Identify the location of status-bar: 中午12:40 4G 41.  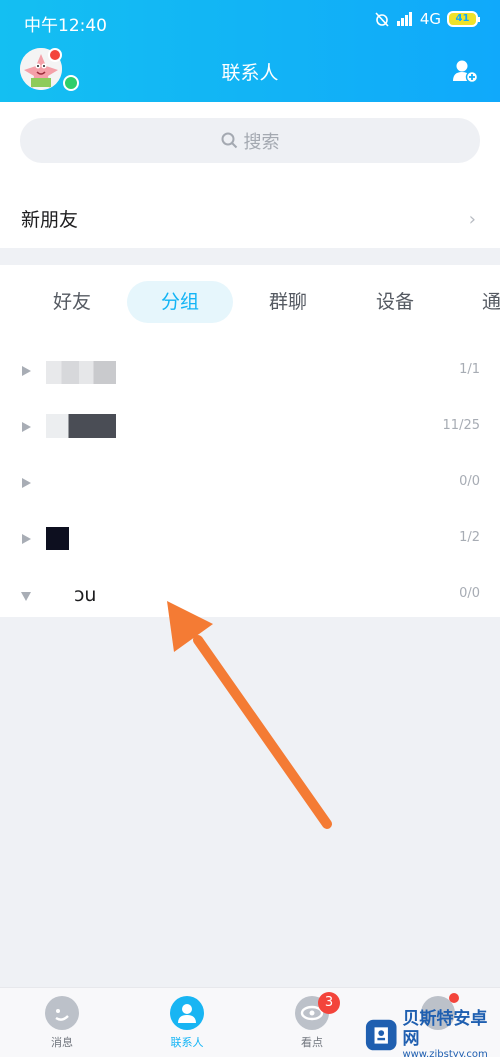
(250, 22).